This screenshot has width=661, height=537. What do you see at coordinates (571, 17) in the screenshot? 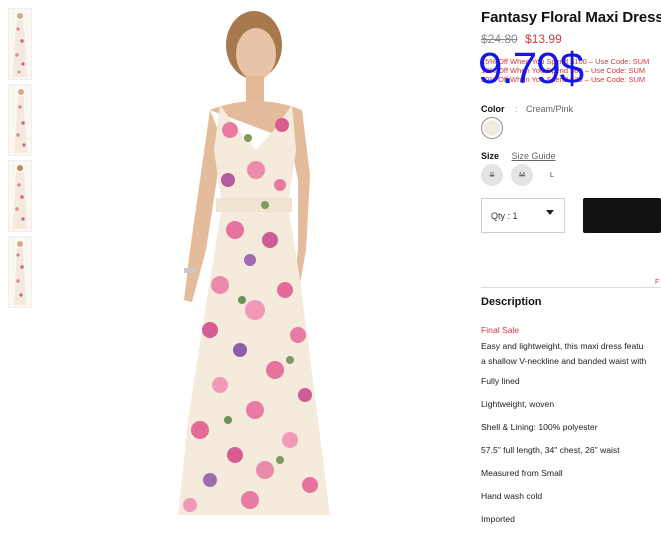
I see `product-title: Fantasy Floral Maxi Dress` at bounding box center [571, 17].